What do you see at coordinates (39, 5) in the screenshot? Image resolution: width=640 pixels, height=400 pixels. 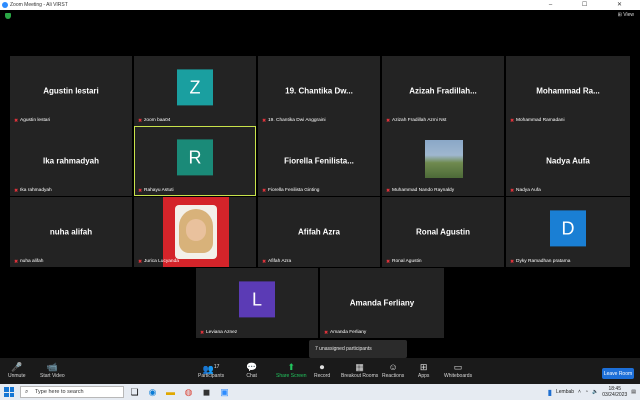 I see `window-title: Zoom Meeting - Ali VIRST` at bounding box center [39, 5].